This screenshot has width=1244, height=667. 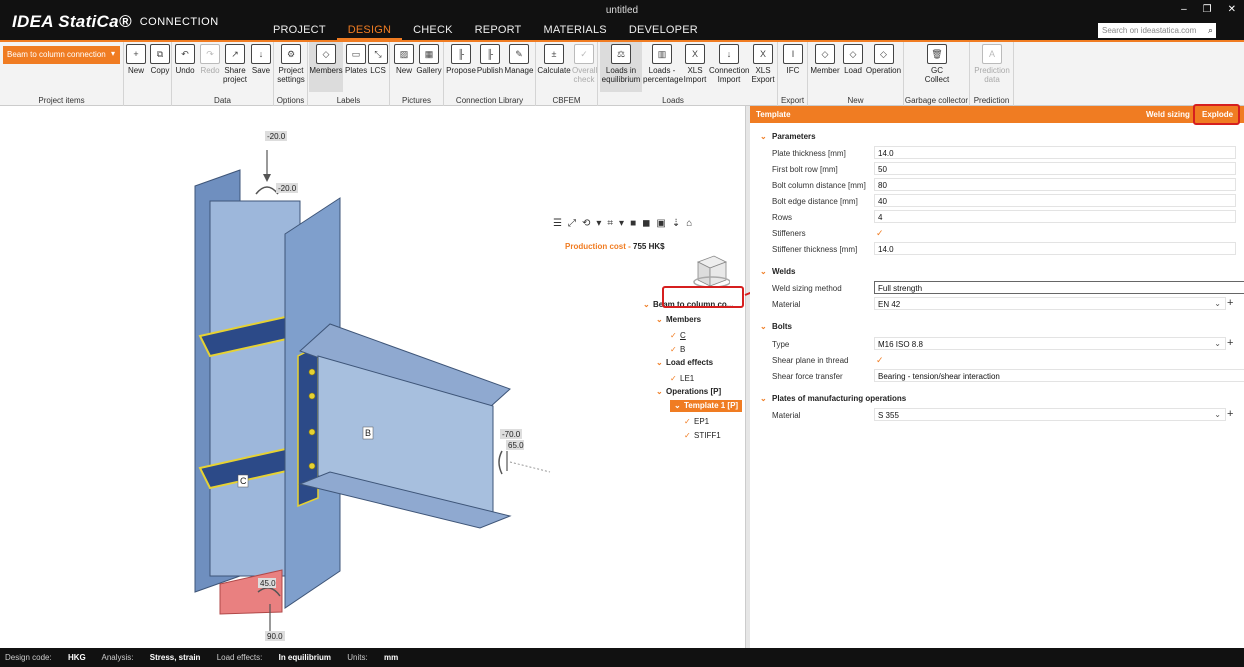 I want to click on stiffeners-checkbox: ✓, so click(x=880, y=233).